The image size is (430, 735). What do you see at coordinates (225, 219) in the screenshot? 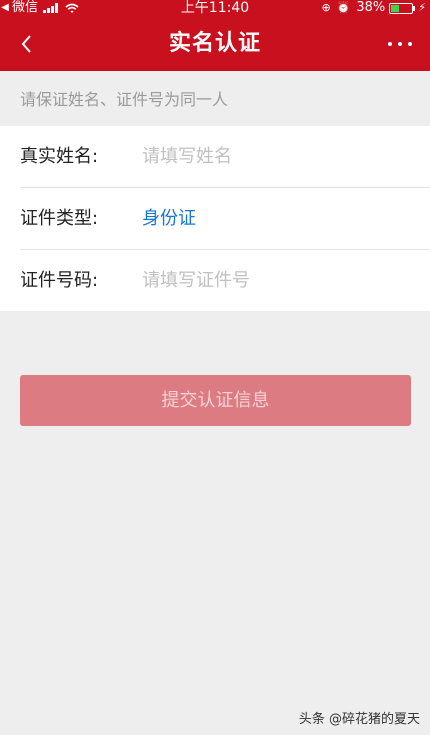
I see `id-type-row: 证件类型: 身份证` at bounding box center [225, 219].